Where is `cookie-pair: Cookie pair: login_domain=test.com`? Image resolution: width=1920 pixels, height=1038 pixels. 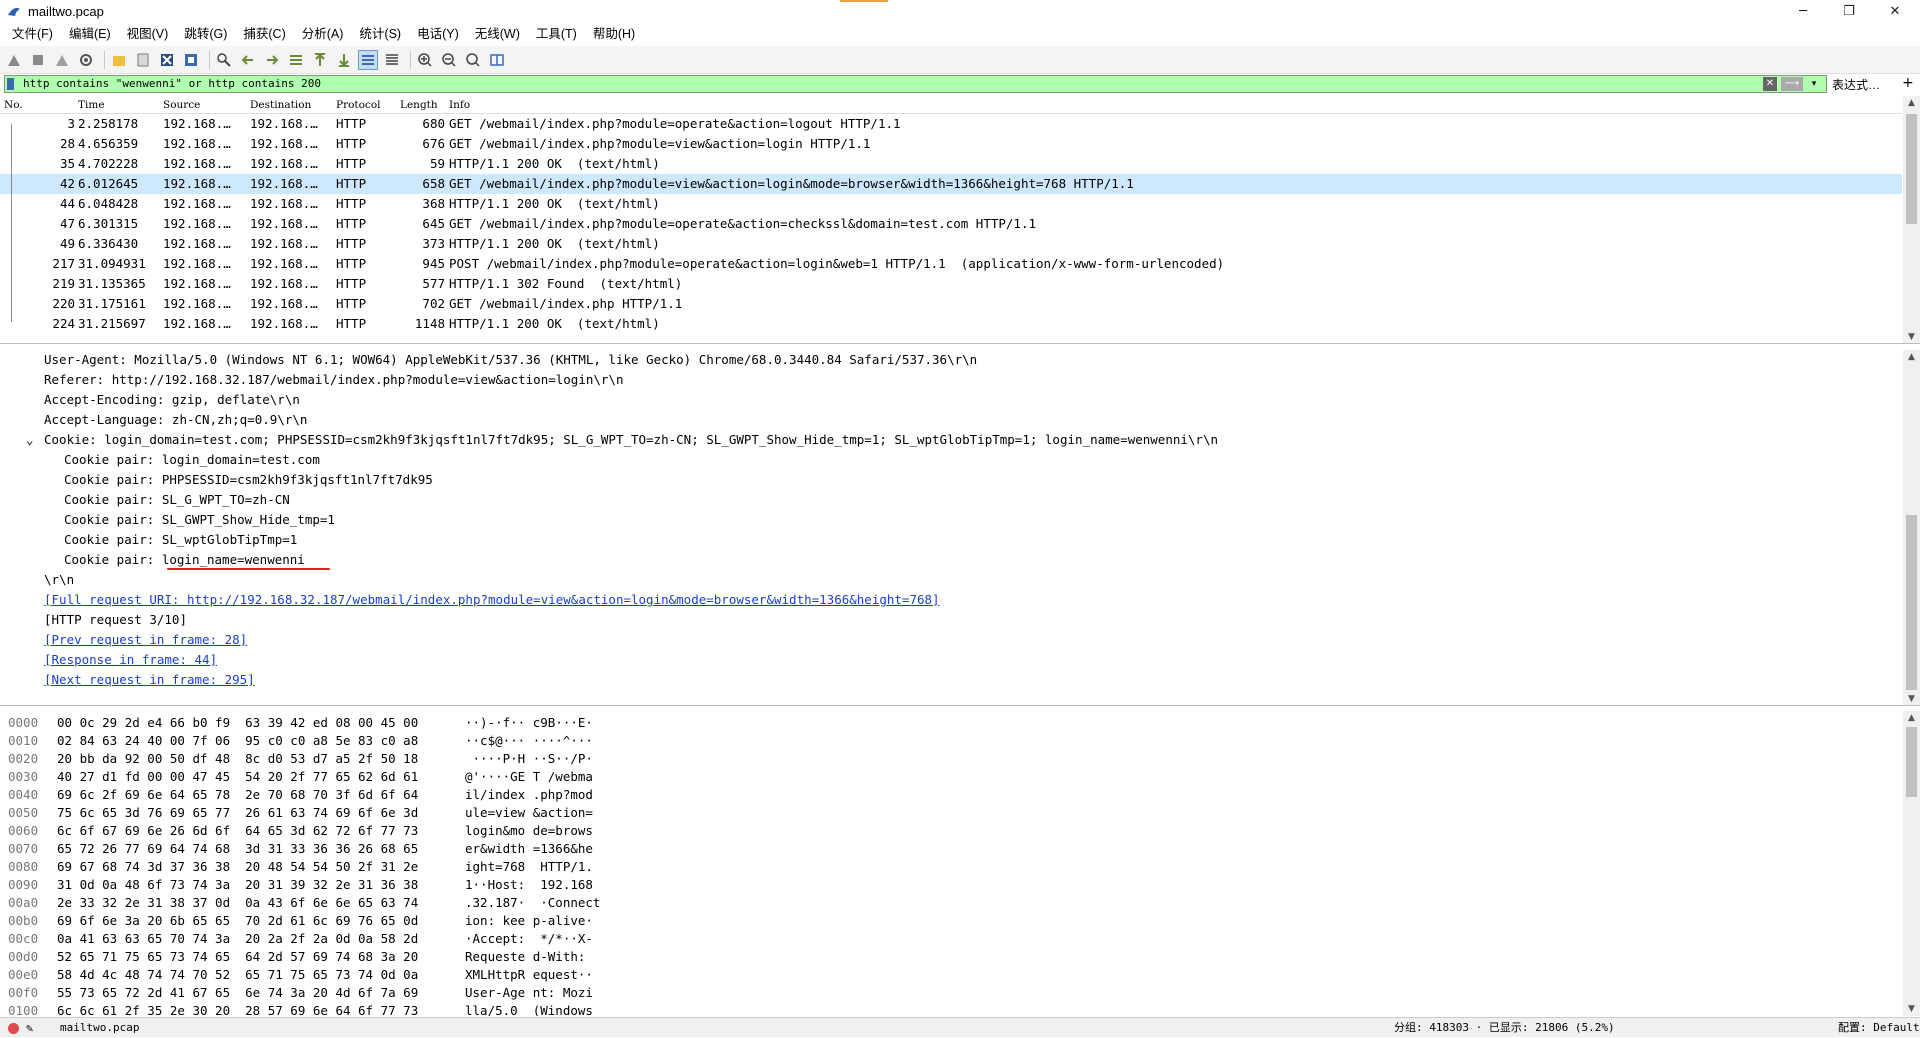 cookie-pair: Cookie pair: login_domain=test.com is located at coordinates (192, 460).